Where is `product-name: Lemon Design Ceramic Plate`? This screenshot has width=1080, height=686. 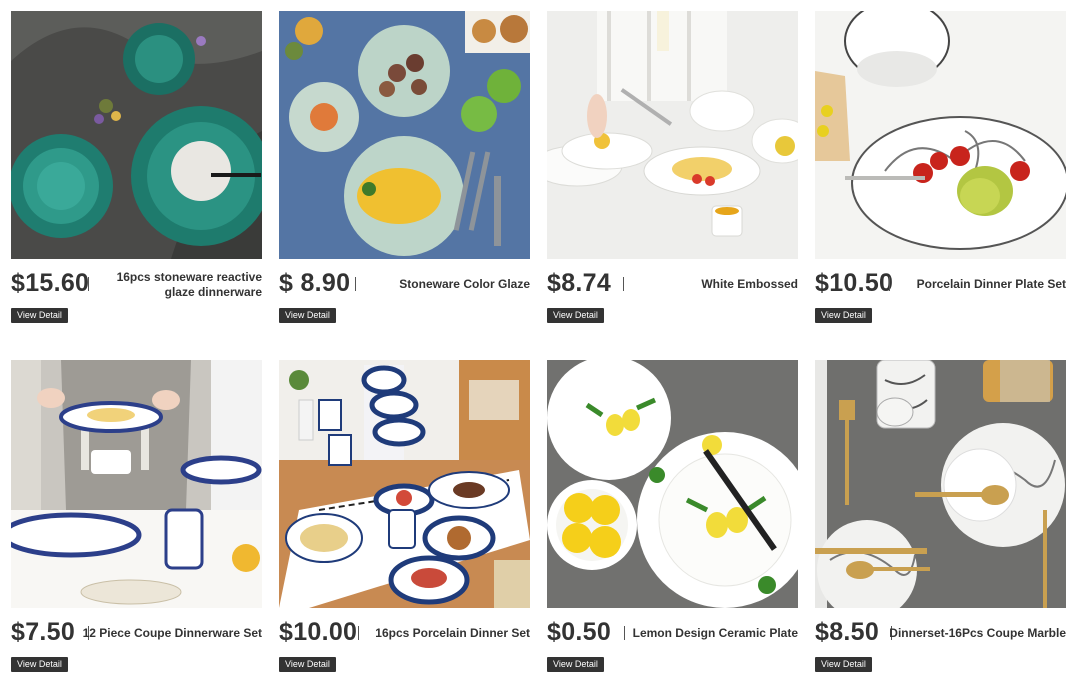 product-name: Lemon Design Ceramic Plate is located at coordinates (715, 633).